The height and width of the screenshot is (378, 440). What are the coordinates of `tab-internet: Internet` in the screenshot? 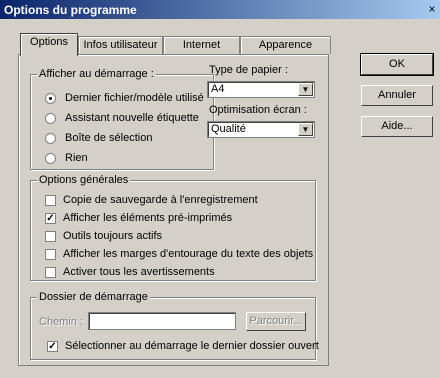 It's located at (201, 45).